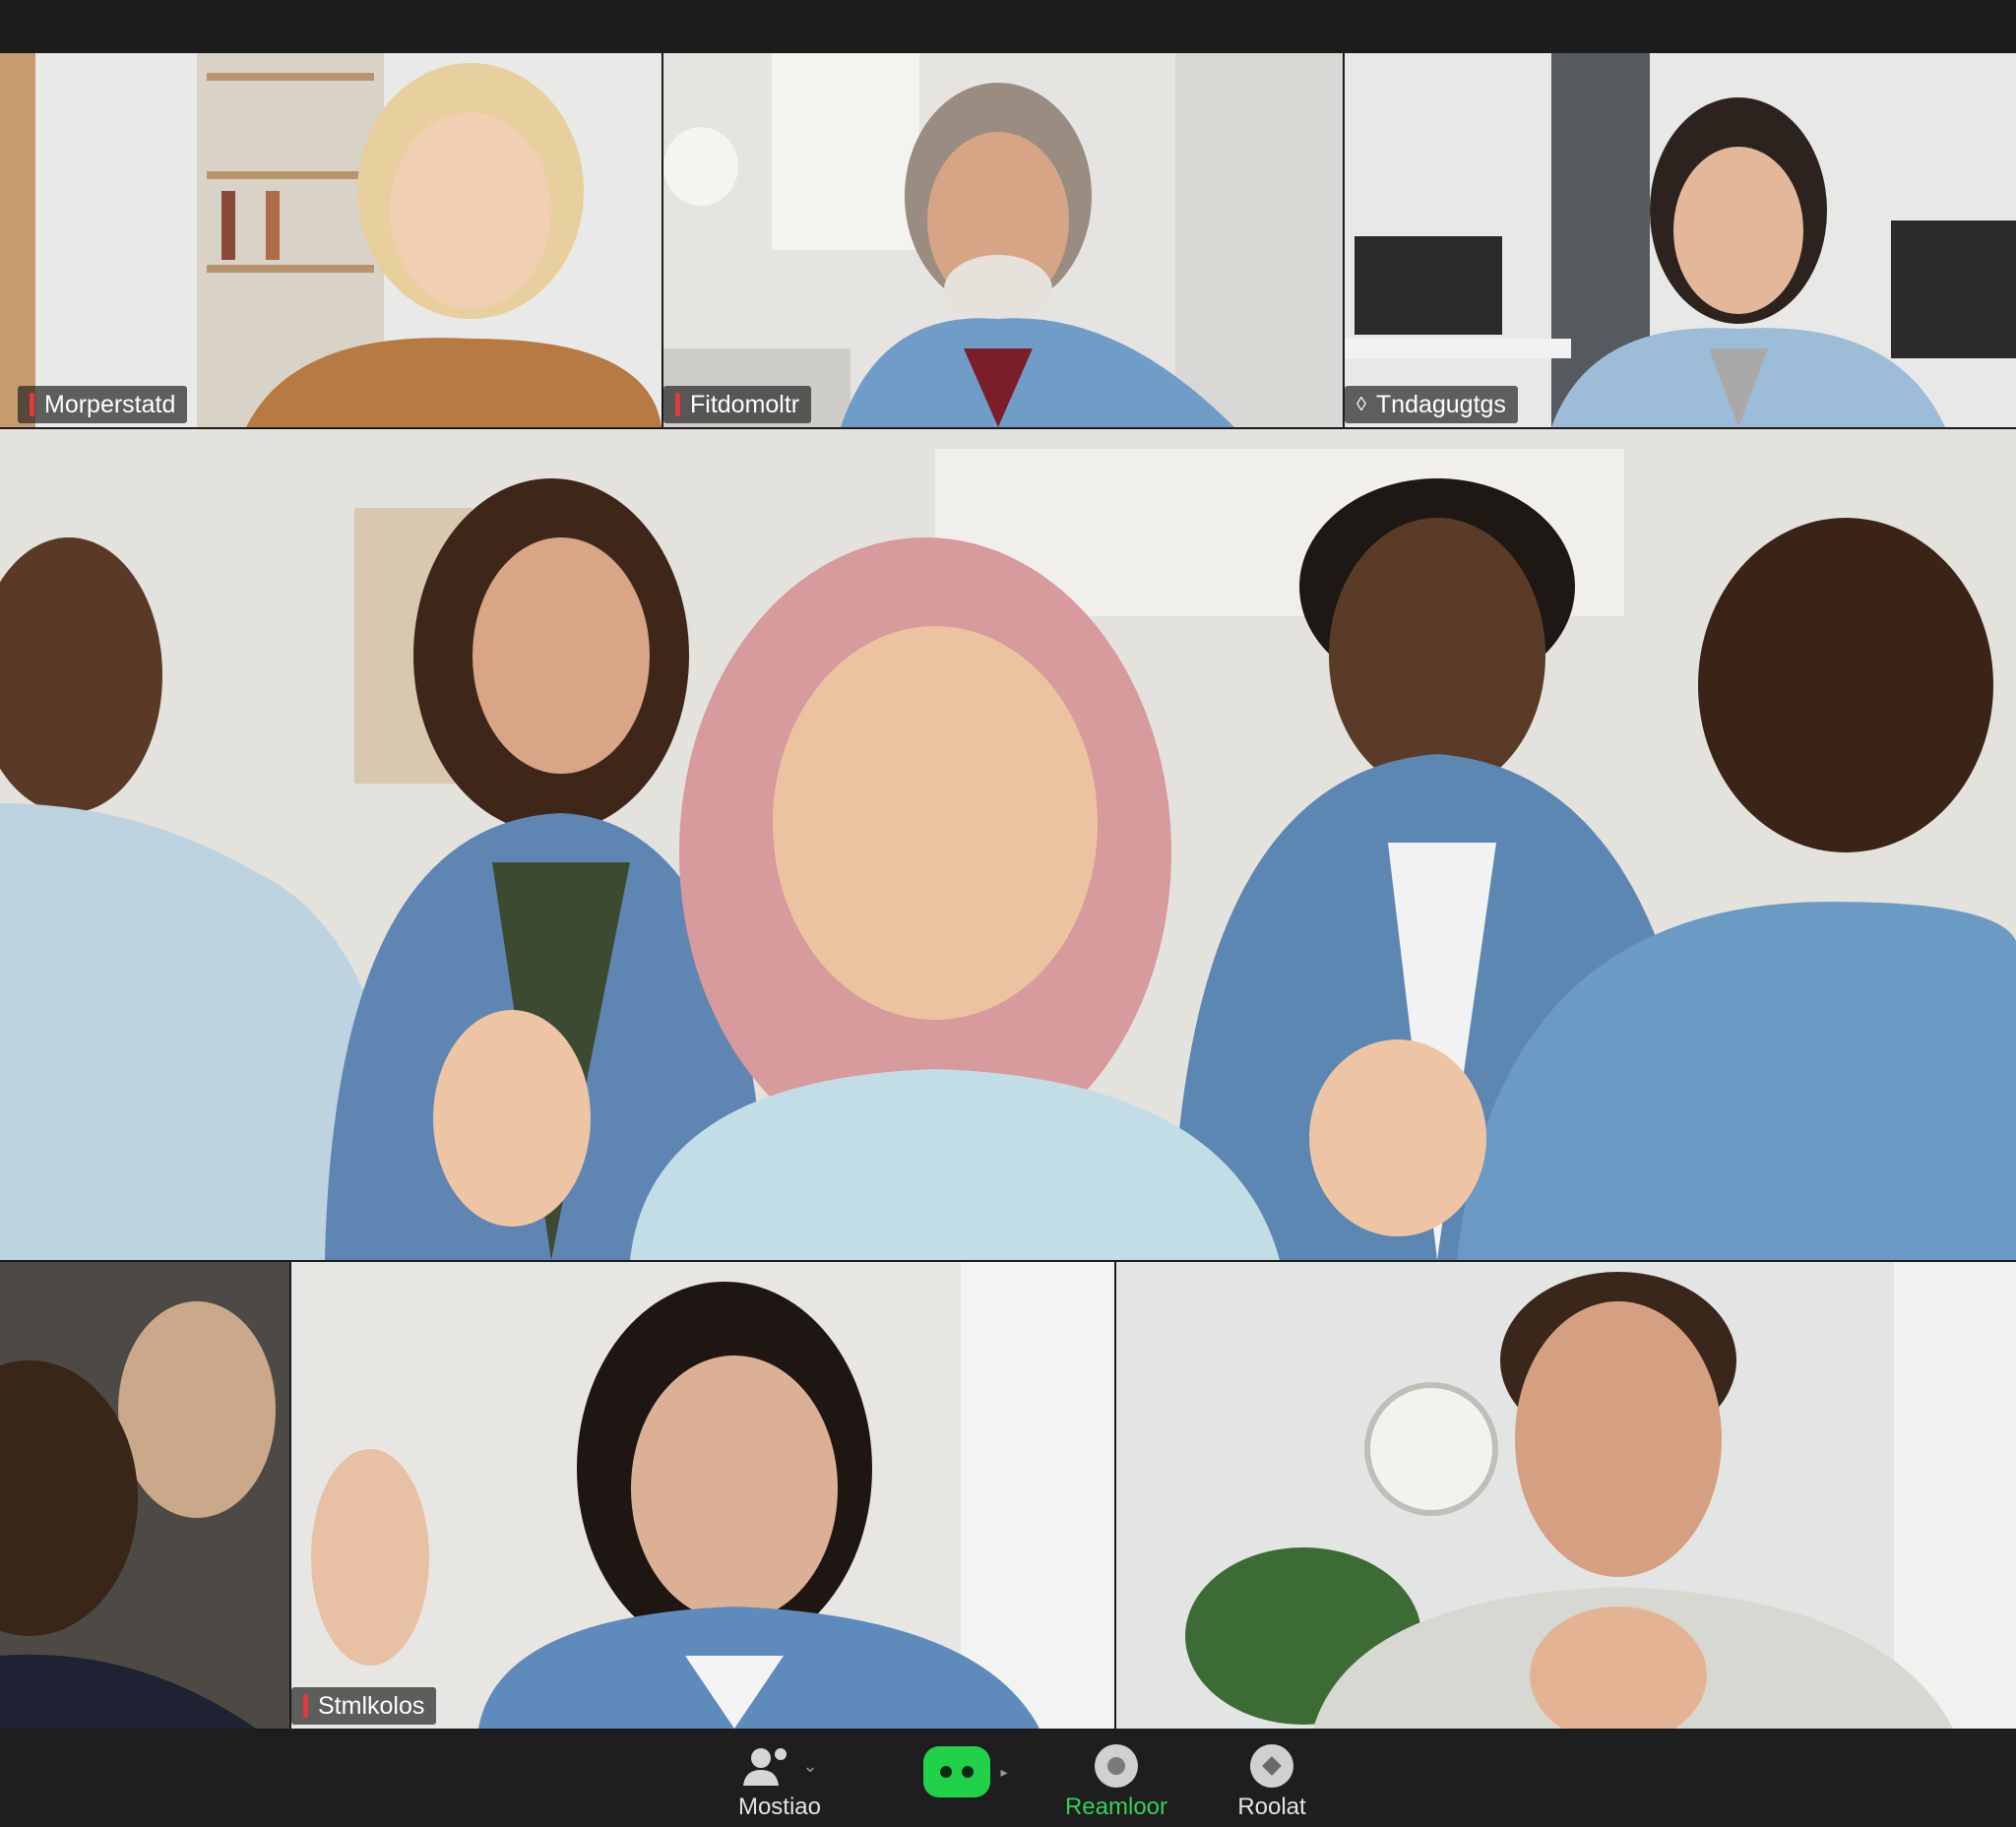  Describe the element at coordinates (1008, 26) in the screenshot. I see `window-top-bar` at that location.